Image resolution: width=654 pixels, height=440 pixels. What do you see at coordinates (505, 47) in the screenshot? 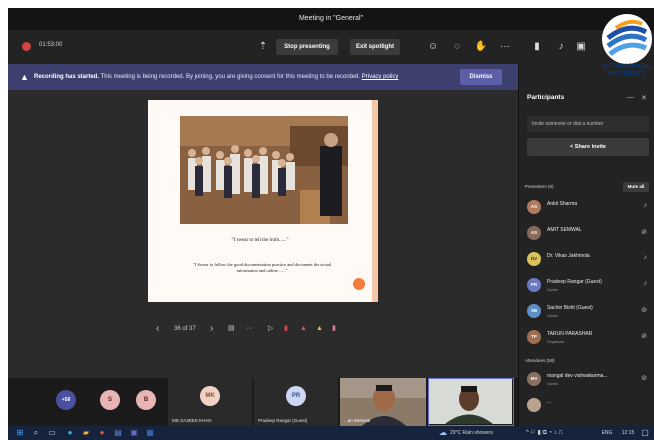
I see `more-actions-icon: ···` at bounding box center [505, 47].